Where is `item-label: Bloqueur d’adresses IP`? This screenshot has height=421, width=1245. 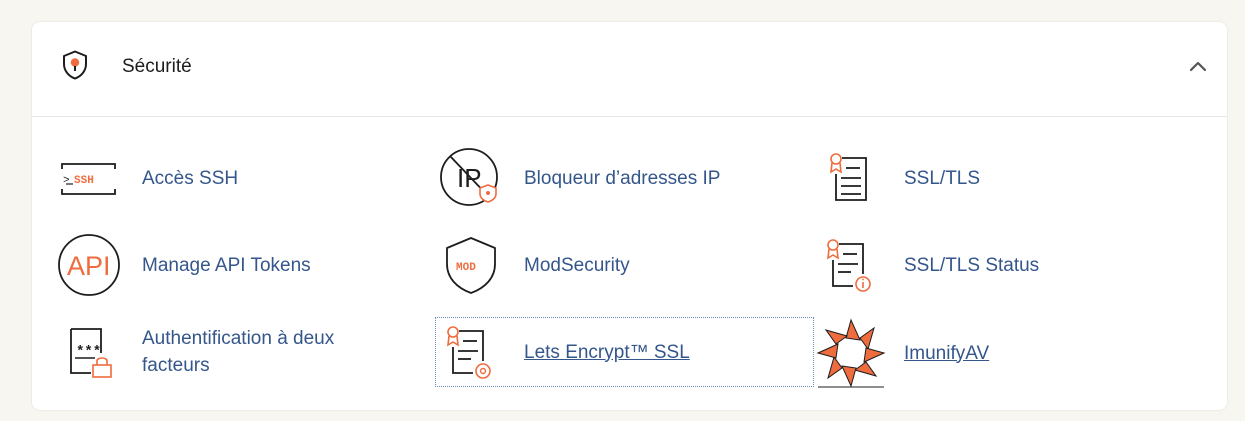 item-label: Bloqueur d’adresses IP is located at coordinates (622, 178).